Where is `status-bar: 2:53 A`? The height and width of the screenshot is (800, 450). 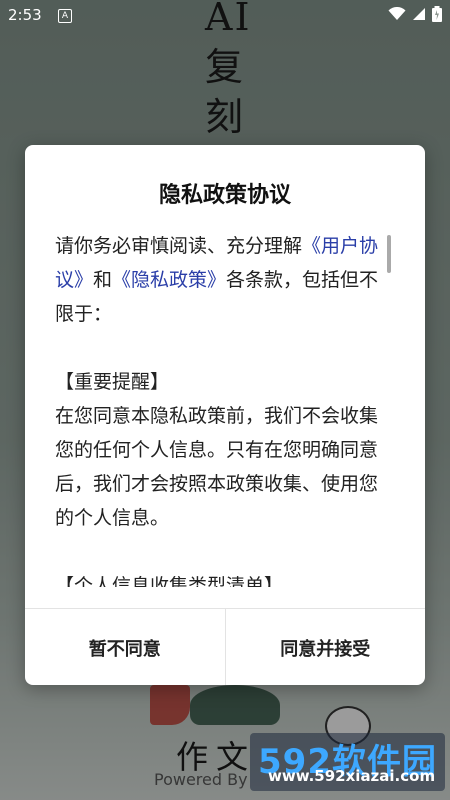 status-bar: 2:53 A is located at coordinates (225, 16).